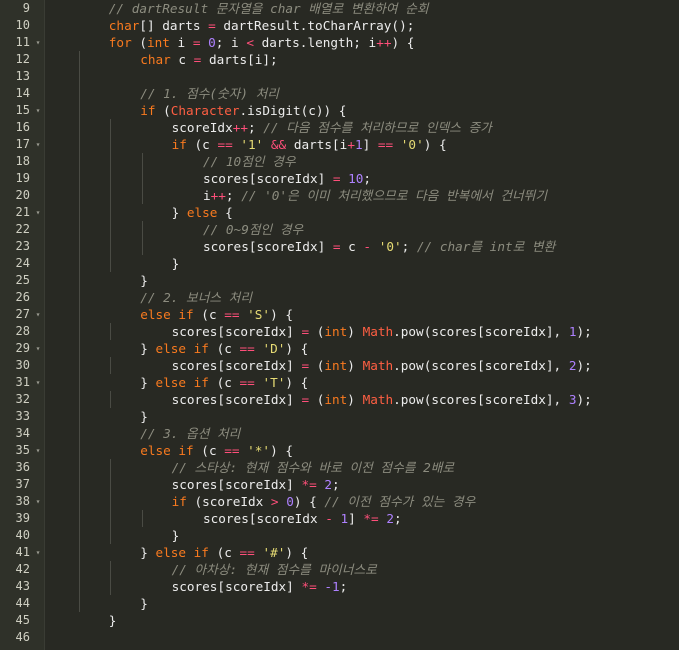  Describe the element at coordinates (196, 297) in the screenshot. I see `code-text: // 2. 보너스 처리` at that location.